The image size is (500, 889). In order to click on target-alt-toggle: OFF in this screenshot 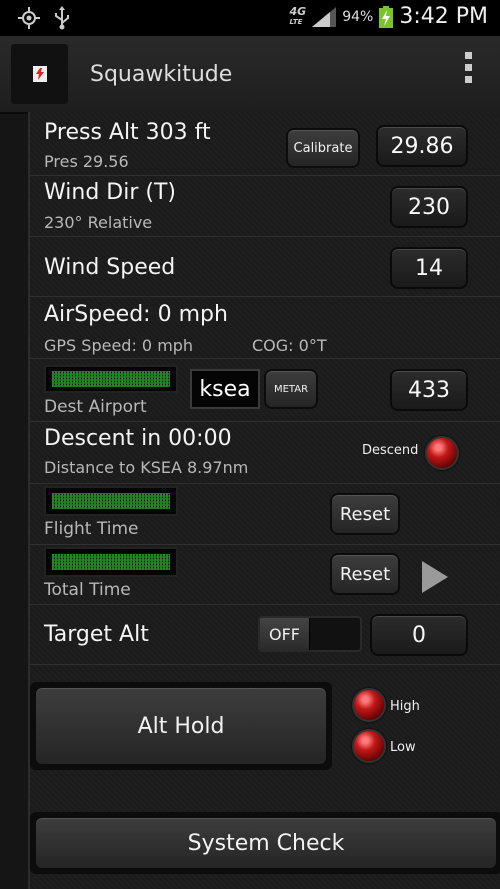, I will do `click(310, 634)`.